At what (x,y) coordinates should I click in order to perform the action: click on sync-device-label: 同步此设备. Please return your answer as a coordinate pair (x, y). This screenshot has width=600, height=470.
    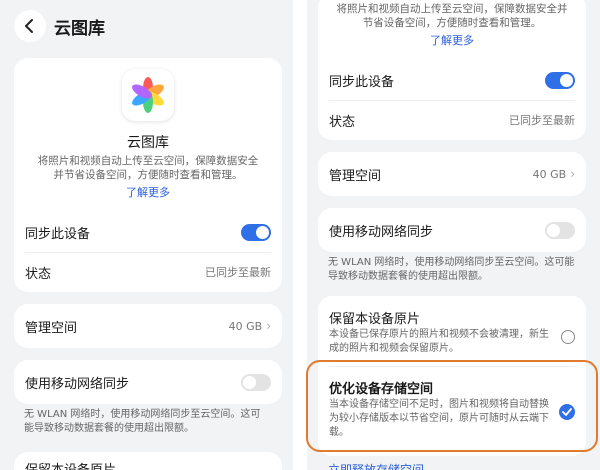
    Looking at the image, I should click on (58, 234).